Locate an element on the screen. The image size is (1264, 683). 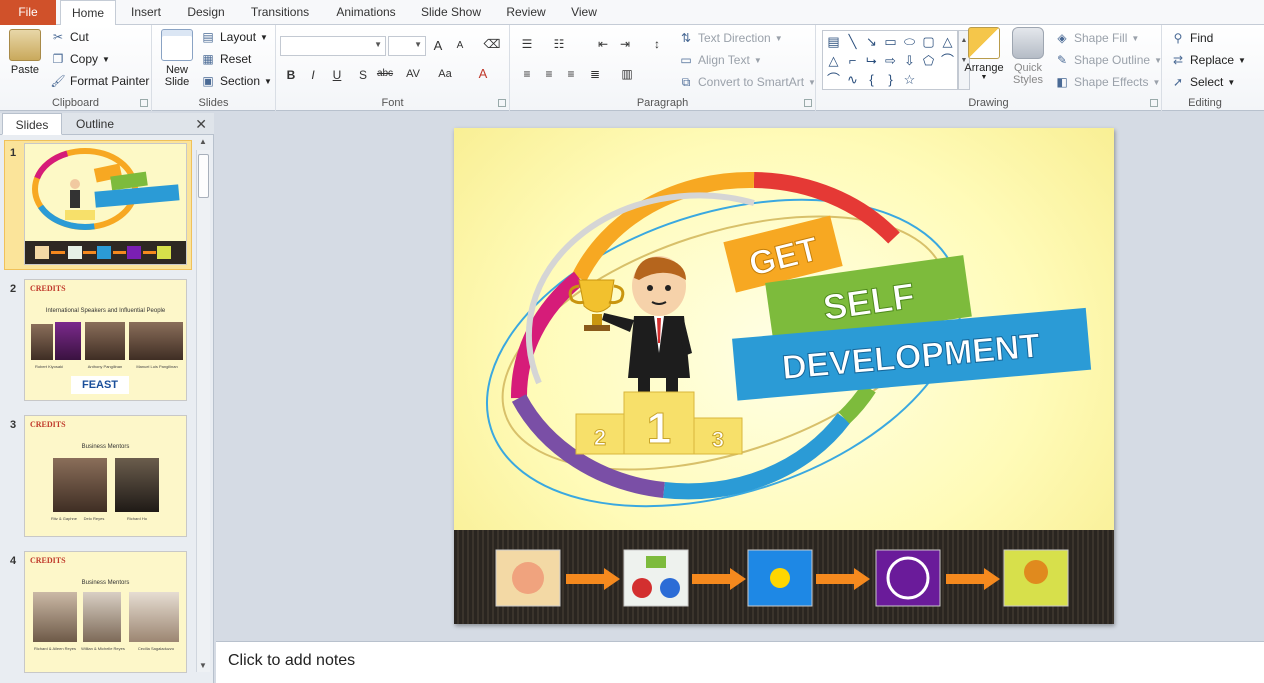
cut-button: ✂ Cut is located at coordinates (69, 37).